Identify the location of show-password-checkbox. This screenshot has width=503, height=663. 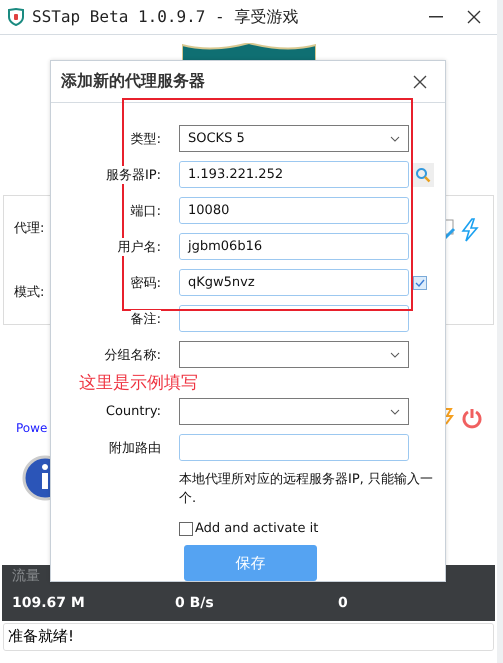
(420, 283).